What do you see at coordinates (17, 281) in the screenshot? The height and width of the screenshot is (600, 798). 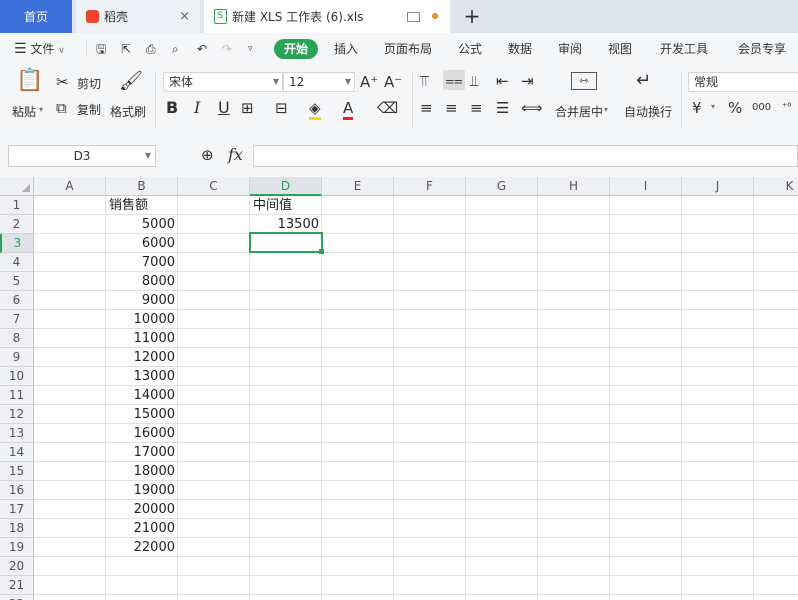 I see `row-header-5: 5` at bounding box center [17, 281].